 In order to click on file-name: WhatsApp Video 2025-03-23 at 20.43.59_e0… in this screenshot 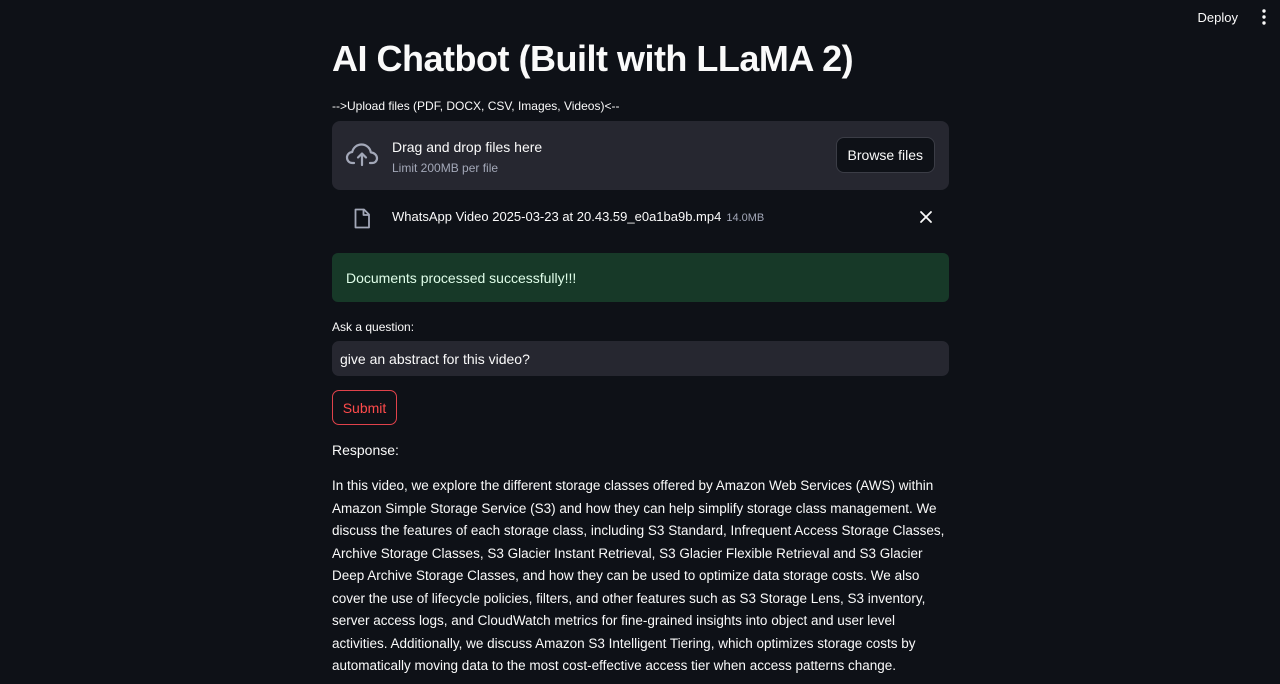, I will do `click(557, 216)`.